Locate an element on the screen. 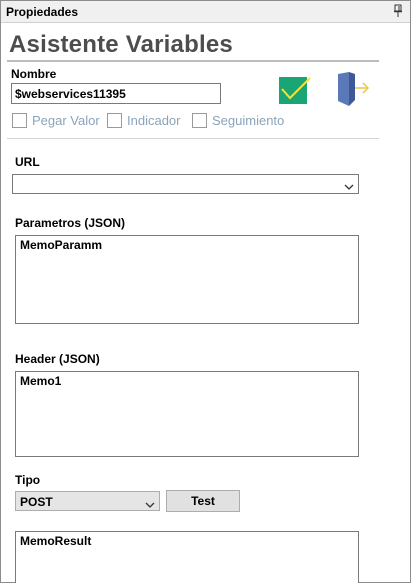  panel-titlebar: Propiedades is located at coordinates (205, 12).